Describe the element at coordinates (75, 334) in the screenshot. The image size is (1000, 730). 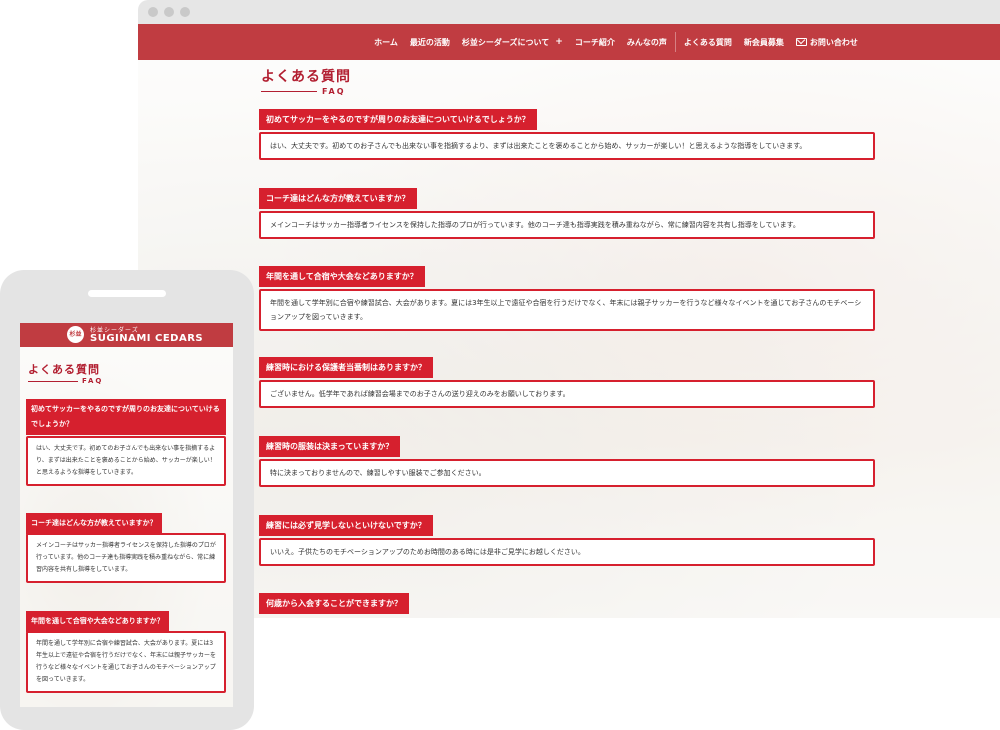
I see `logo-mark: 杉並` at that location.